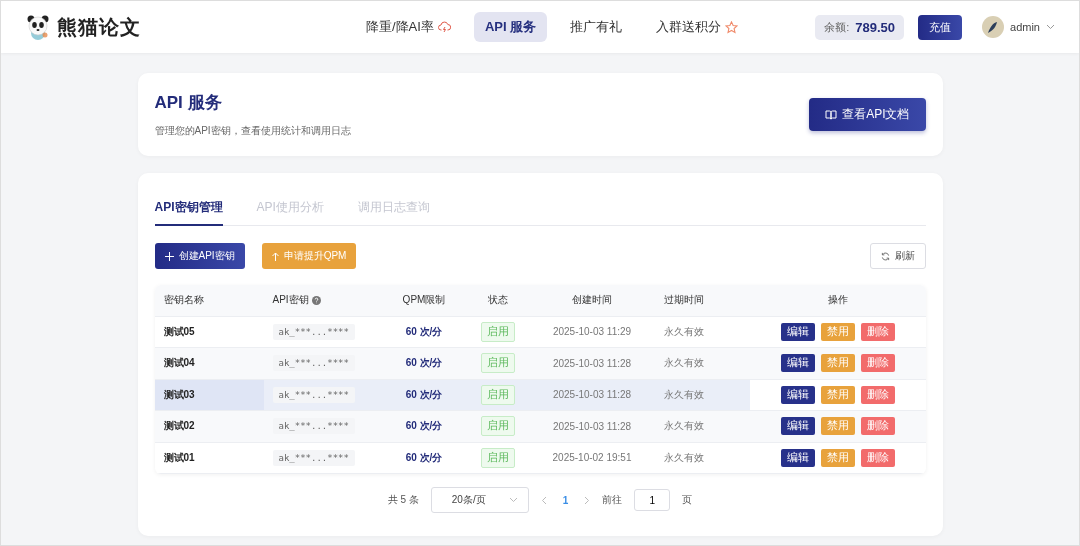 Image resolution: width=1080 pixels, height=546 pixels. What do you see at coordinates (188, 103) in the screenshot?
I see `page-title: API 服务` at bounding box center [188, 103].